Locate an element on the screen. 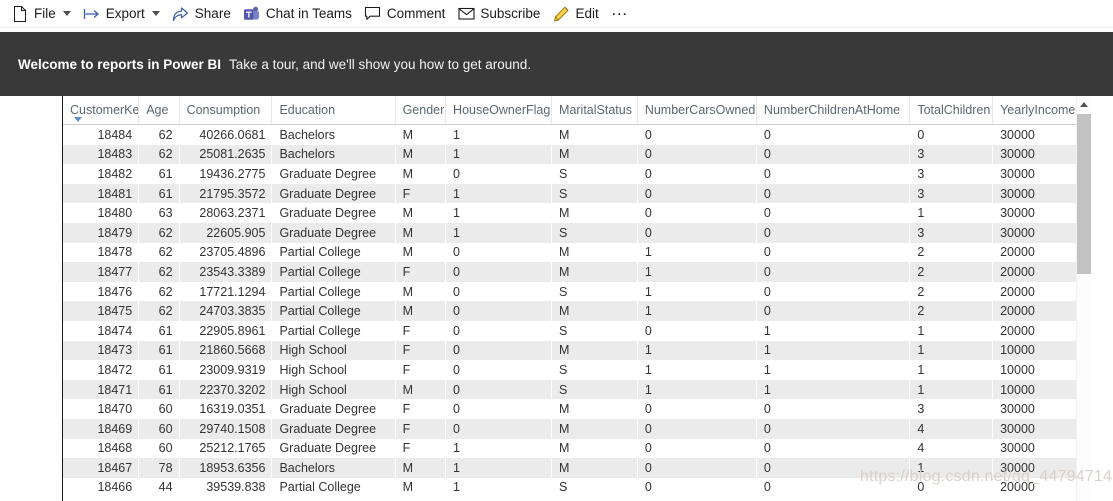 This screenshot has height=501, width=1113. cell-customerkey: 18478 is located at coordinates (115, 252).